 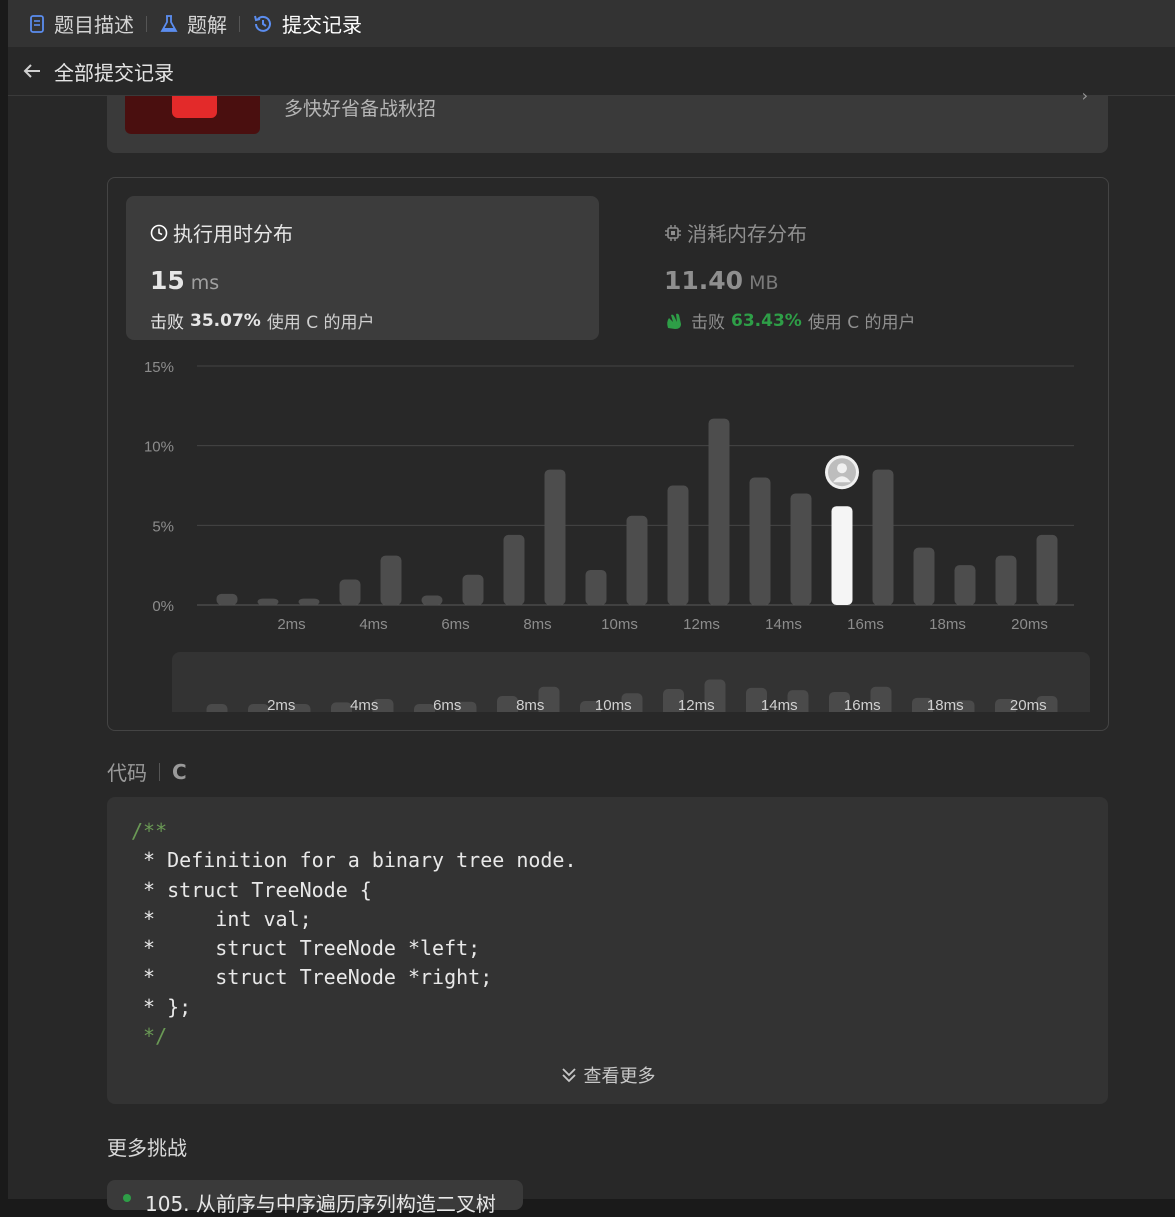 I want to click on mini-x-label: 18ms, so click(x=945, y=704).